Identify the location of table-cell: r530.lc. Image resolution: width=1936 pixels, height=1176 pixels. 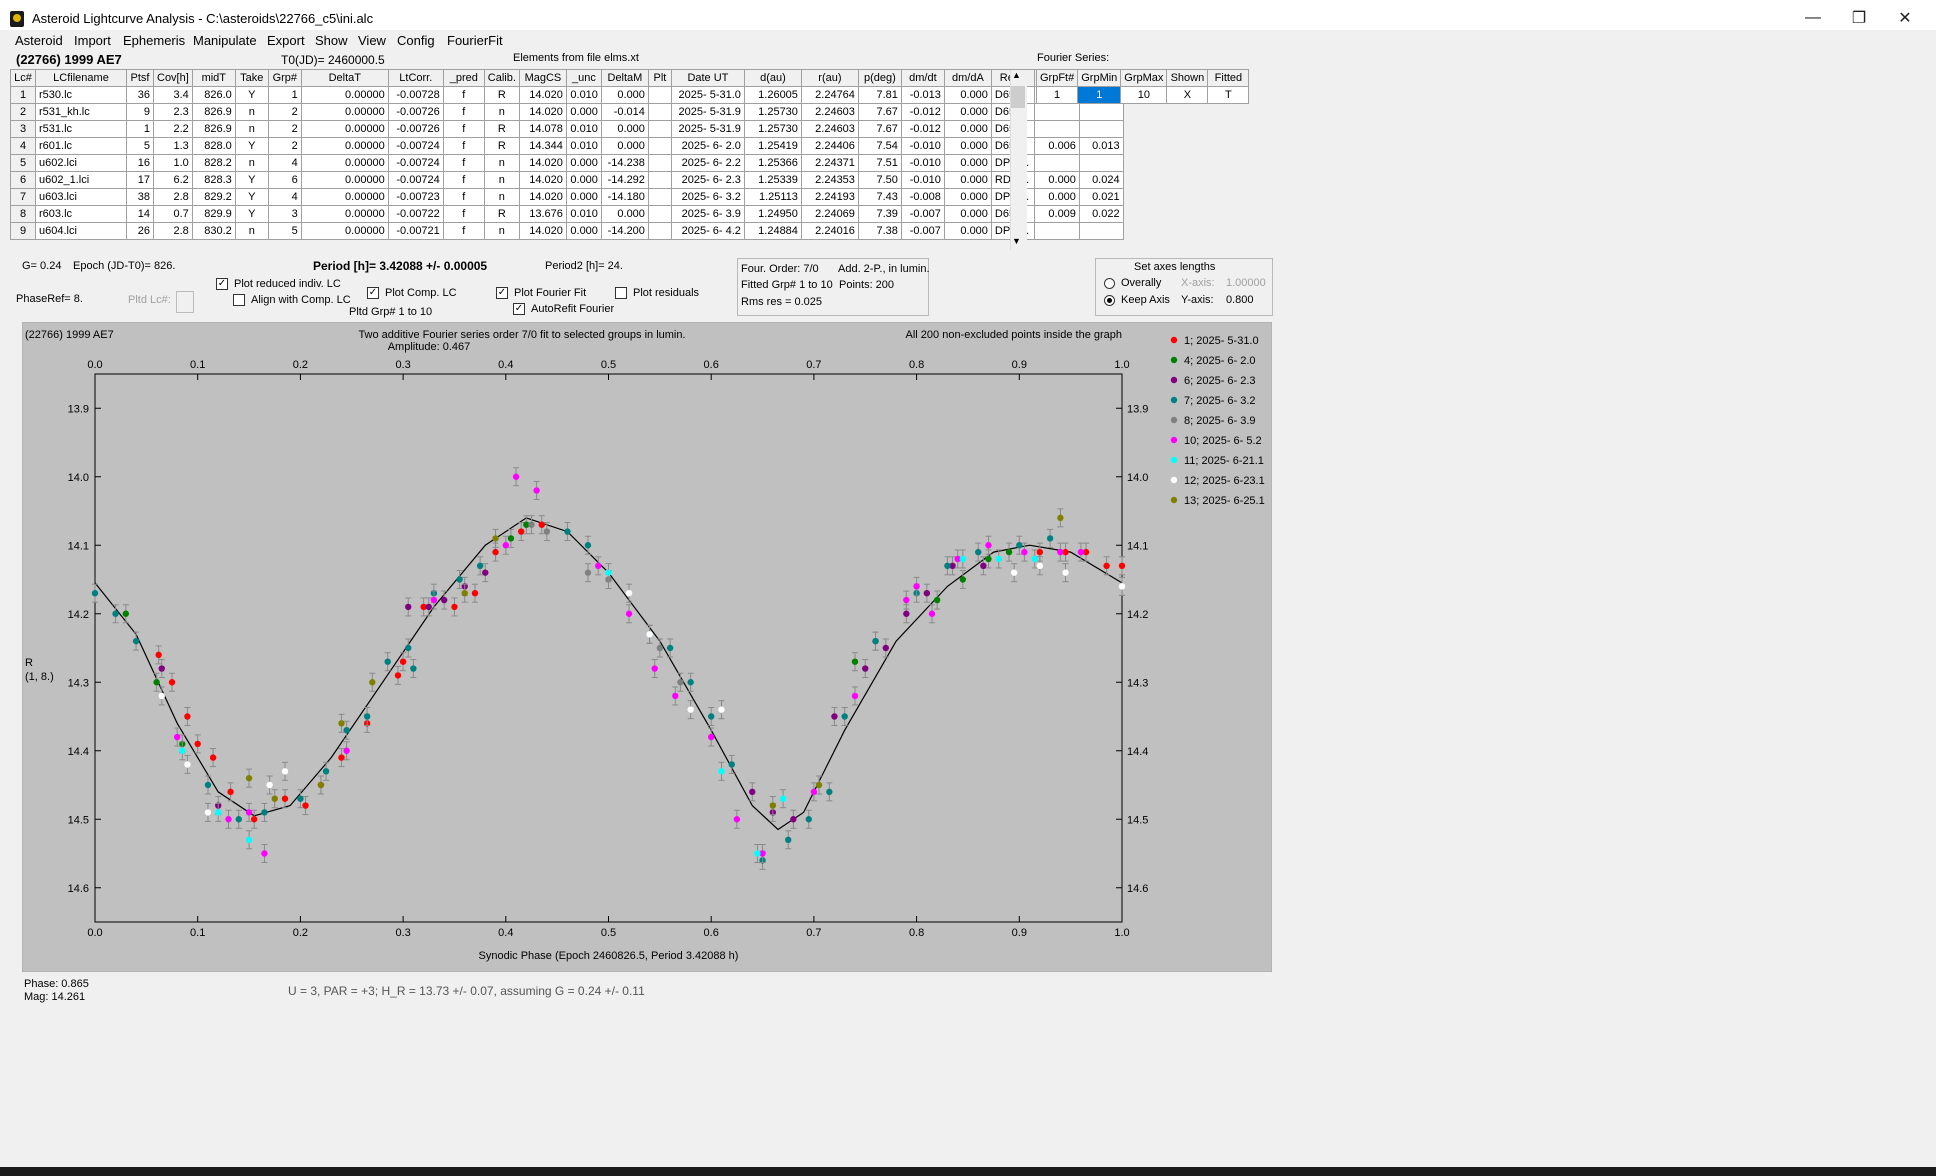
(81, 95).